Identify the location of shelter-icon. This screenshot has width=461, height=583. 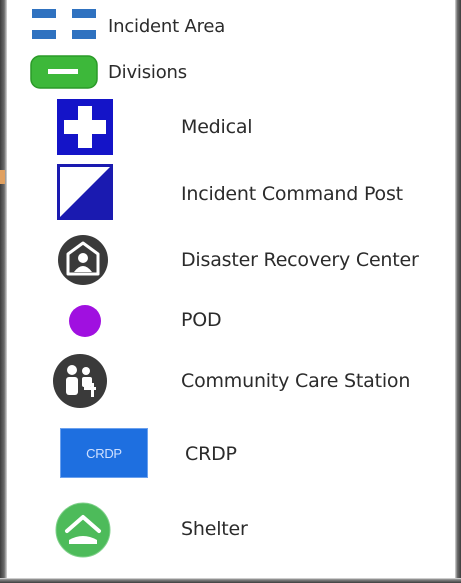
(83, 530).